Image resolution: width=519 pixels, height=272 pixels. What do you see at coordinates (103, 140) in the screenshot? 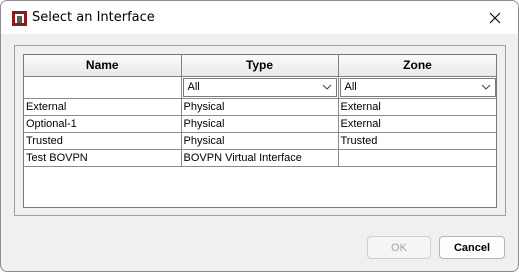
I see `cell-name: Trusted` at bounding box center [103, 140].